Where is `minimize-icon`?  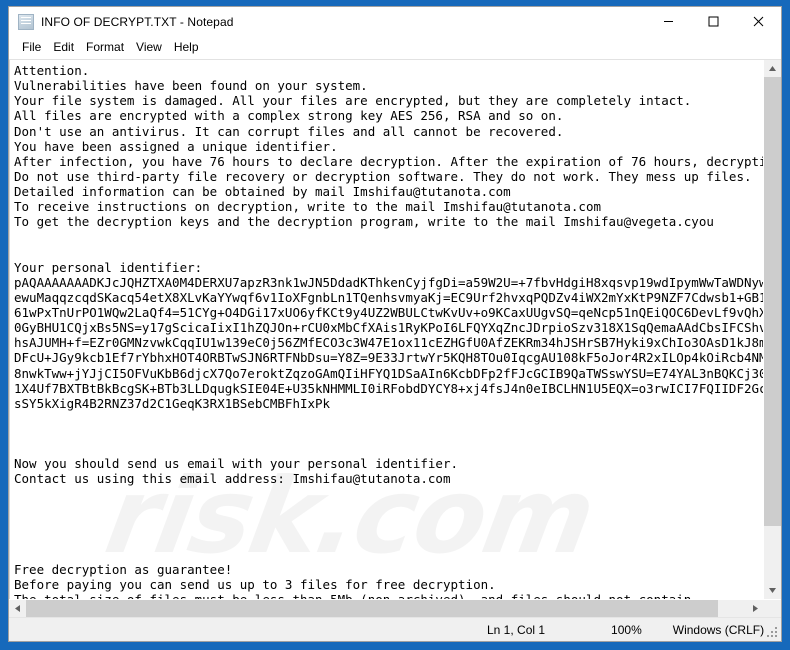
minimize-icon is located at coordinates (668, 21).